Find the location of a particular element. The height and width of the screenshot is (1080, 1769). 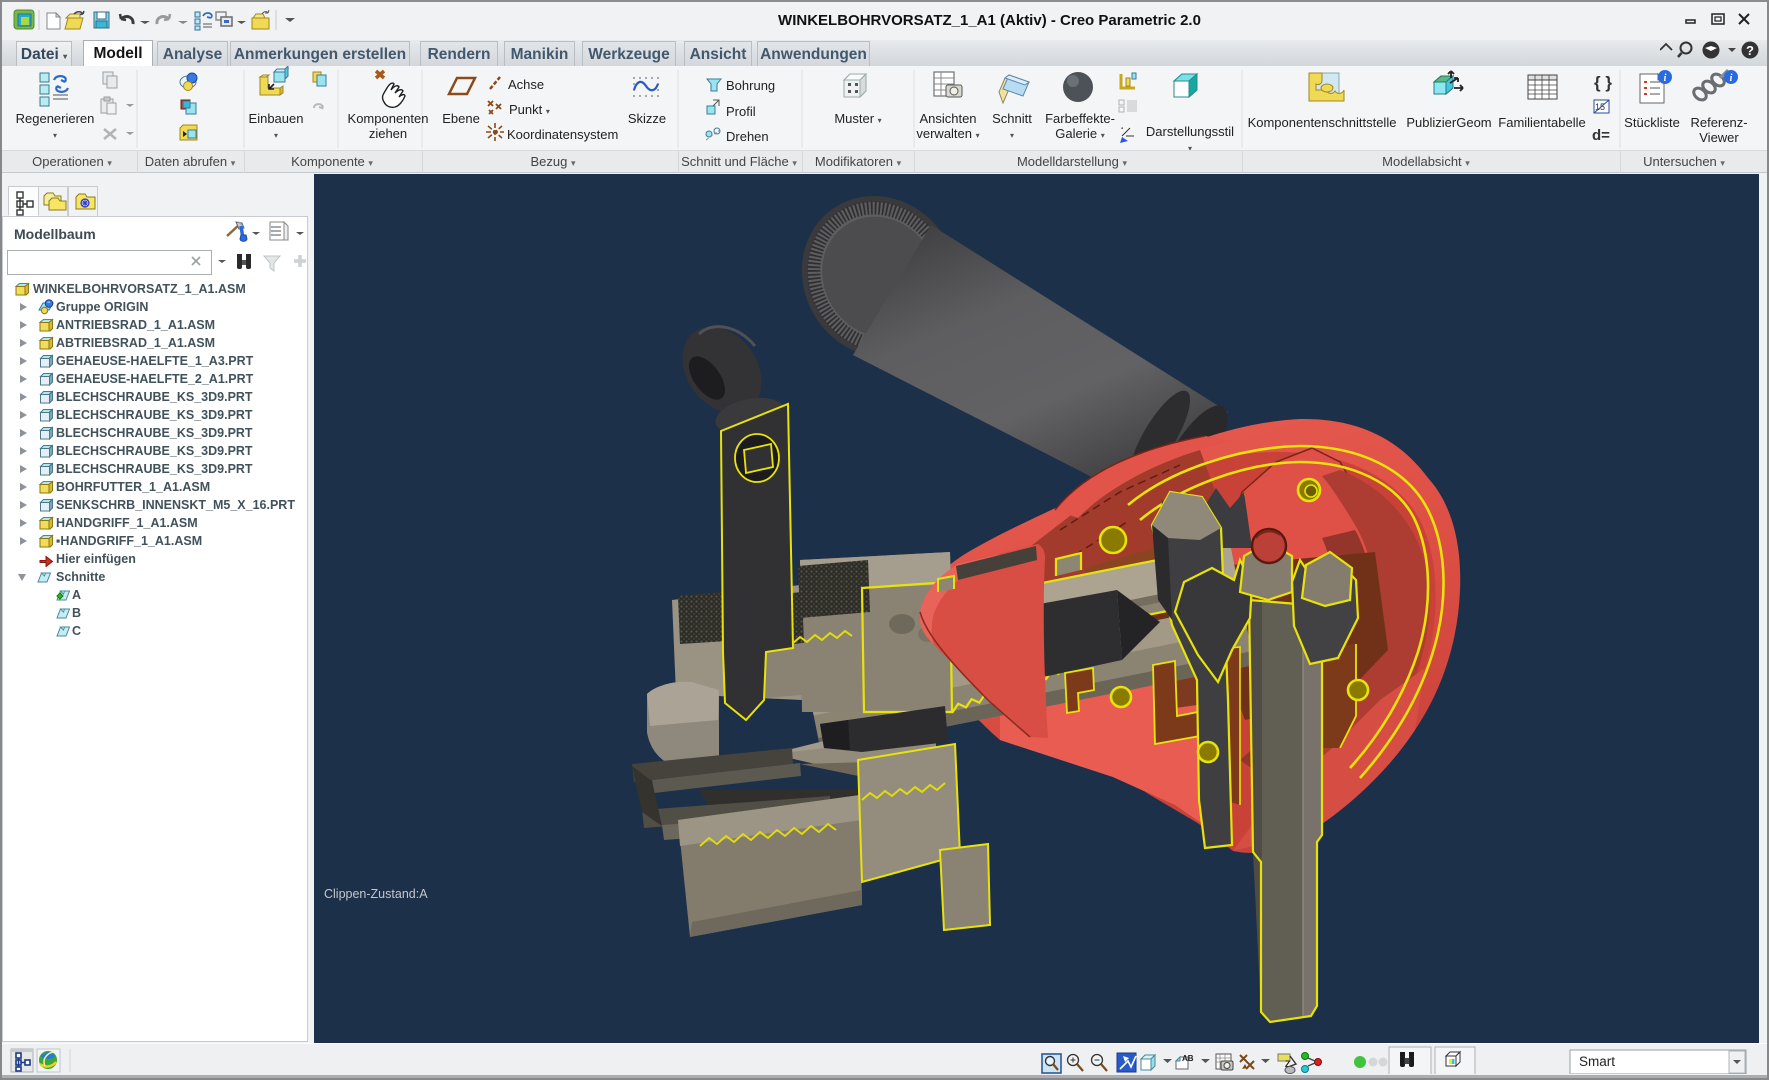

svg-text: AB is located at coordinates (1188, 1058).